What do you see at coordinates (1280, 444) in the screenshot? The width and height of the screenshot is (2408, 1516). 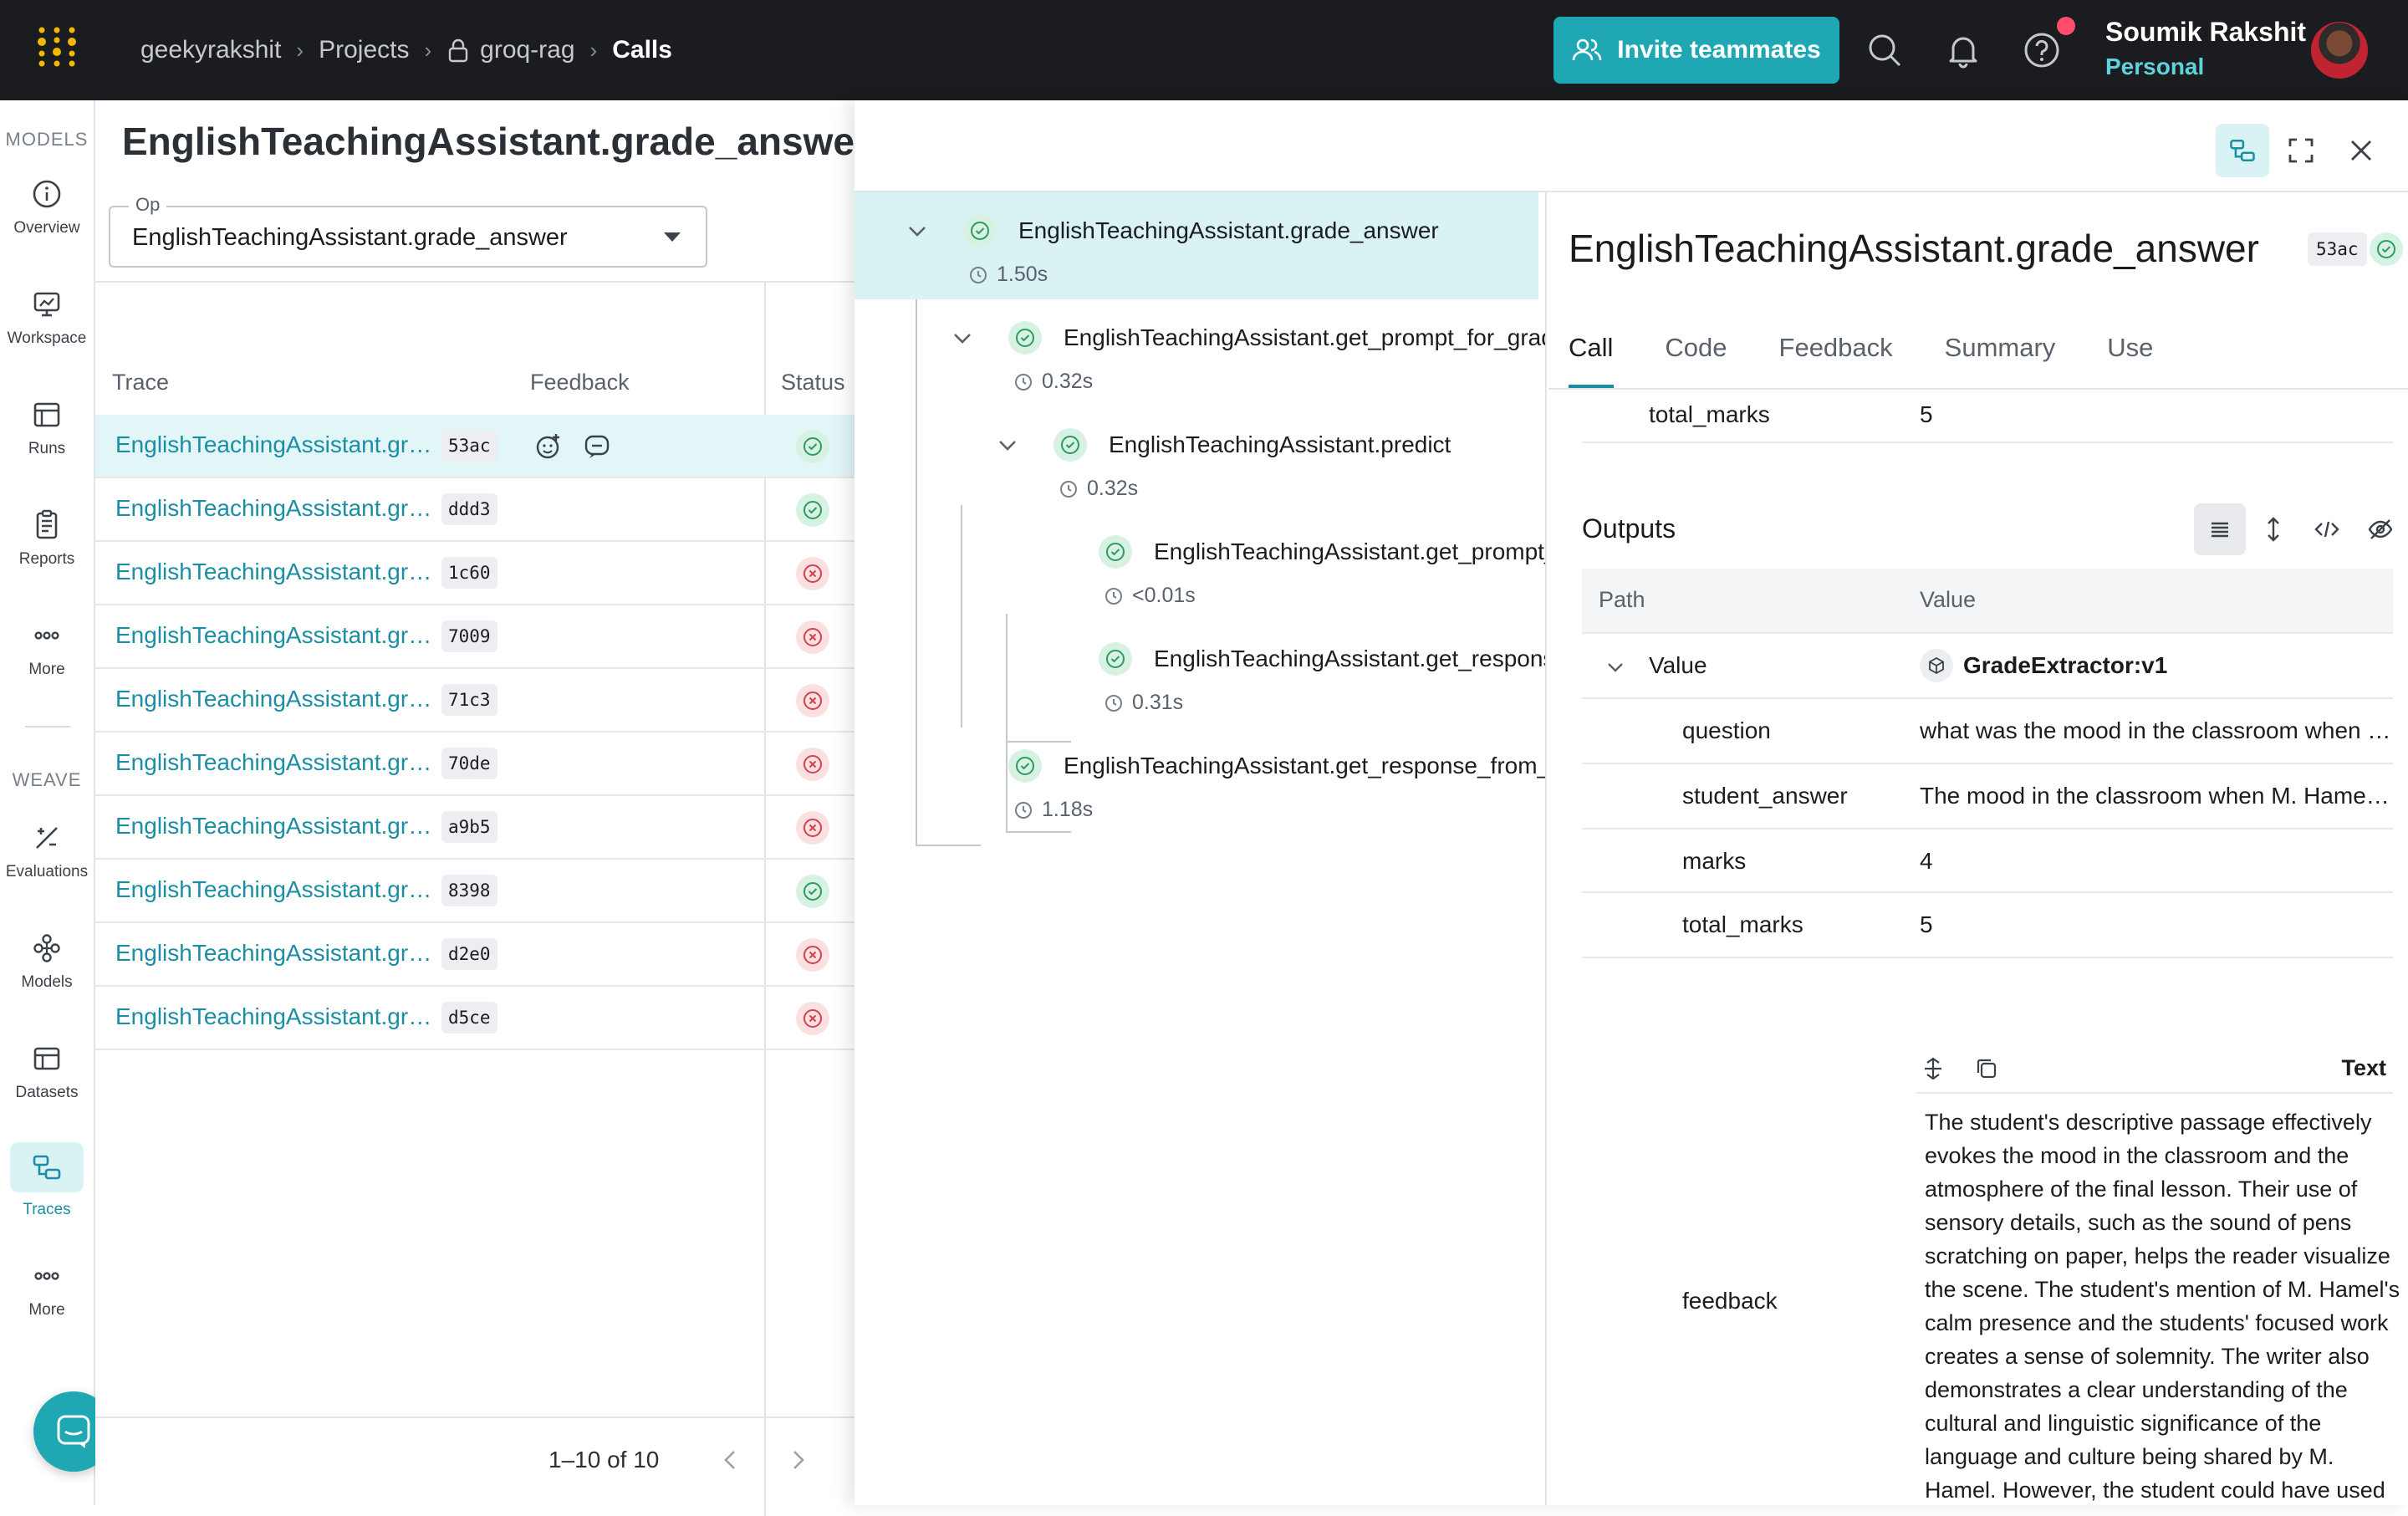 I see `tree-node-name: EnglishTeachingAssistant.predict` at bounding box center [1280, 444].